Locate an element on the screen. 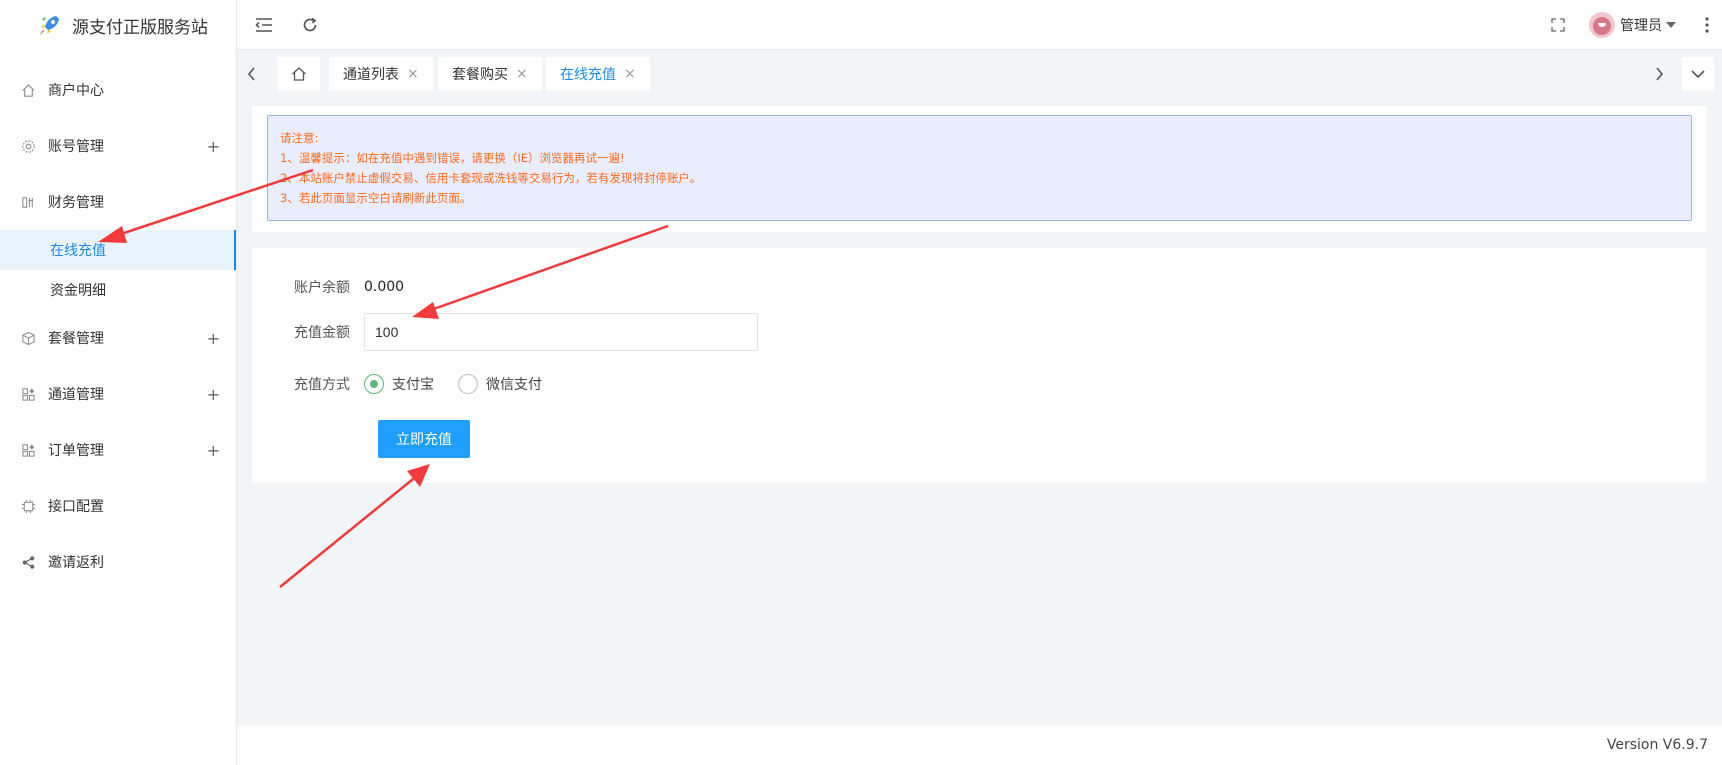 Image resolution: width=1722 pixels, height=765 pixels. tab-home is located at coordinates (298, 74).